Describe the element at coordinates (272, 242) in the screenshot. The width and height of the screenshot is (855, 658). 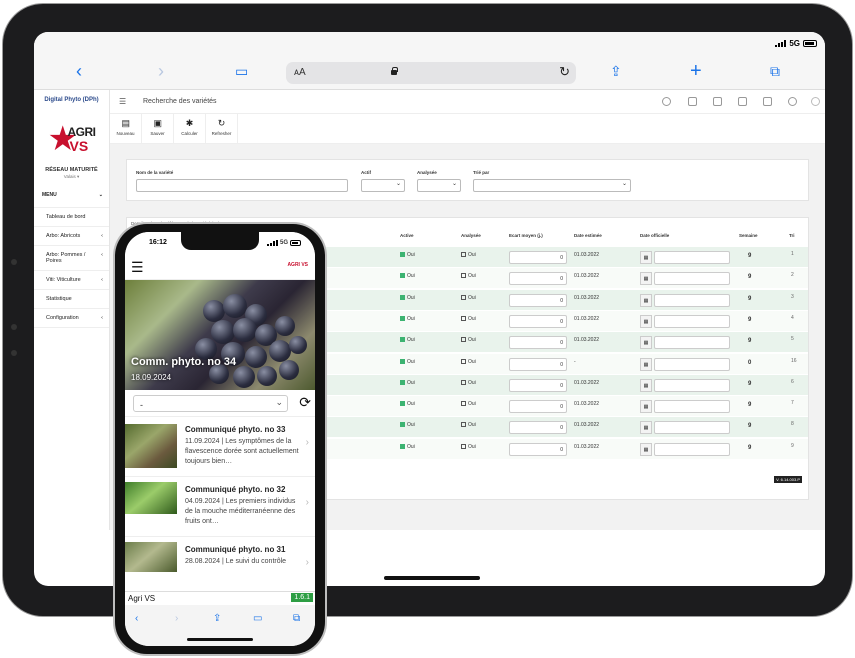
I see `signal-icon` at that location.